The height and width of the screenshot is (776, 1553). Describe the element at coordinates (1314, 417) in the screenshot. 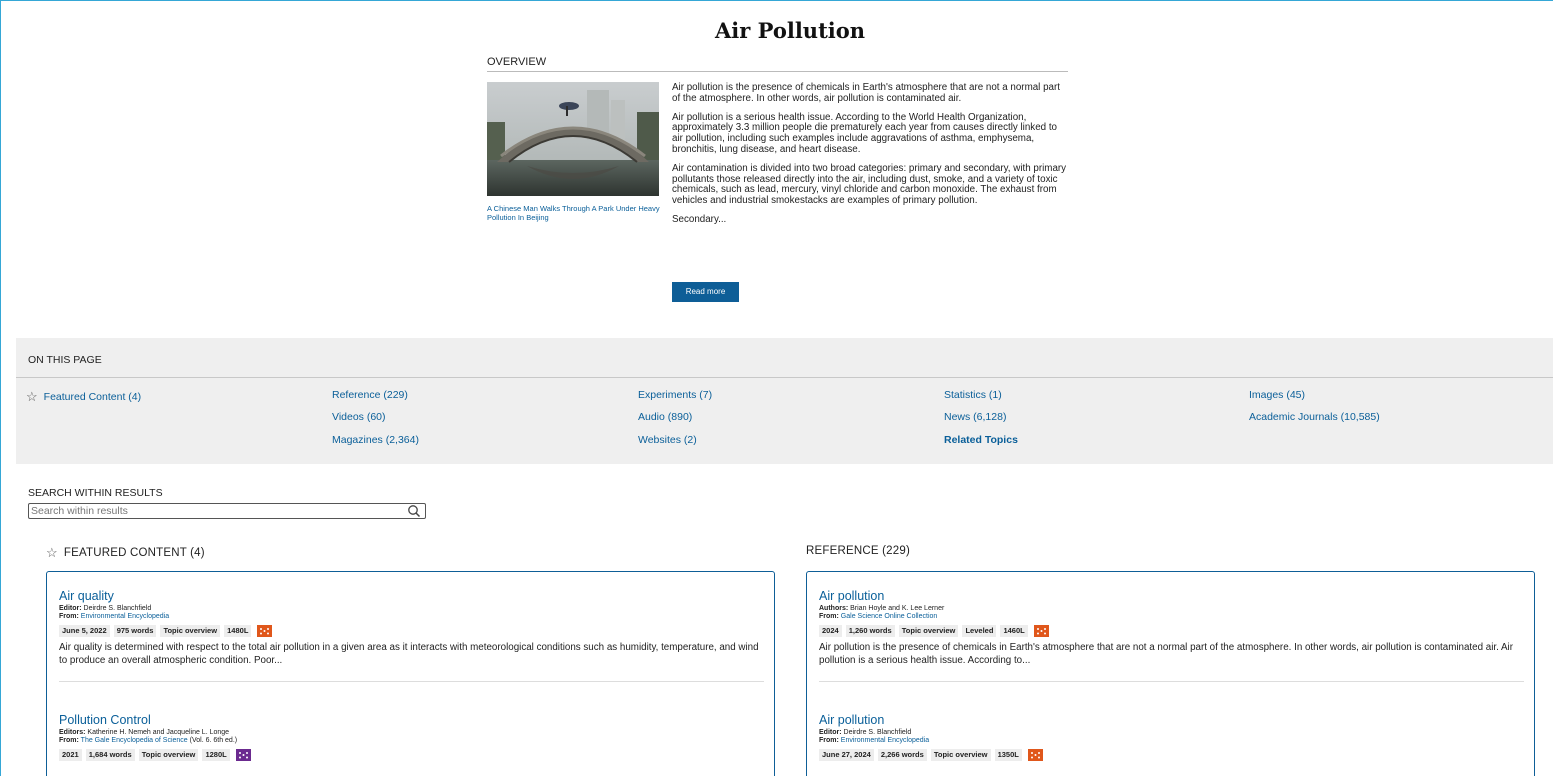

I see `otp-link-academic-journals: Academic Journals (10,585)` at that location.